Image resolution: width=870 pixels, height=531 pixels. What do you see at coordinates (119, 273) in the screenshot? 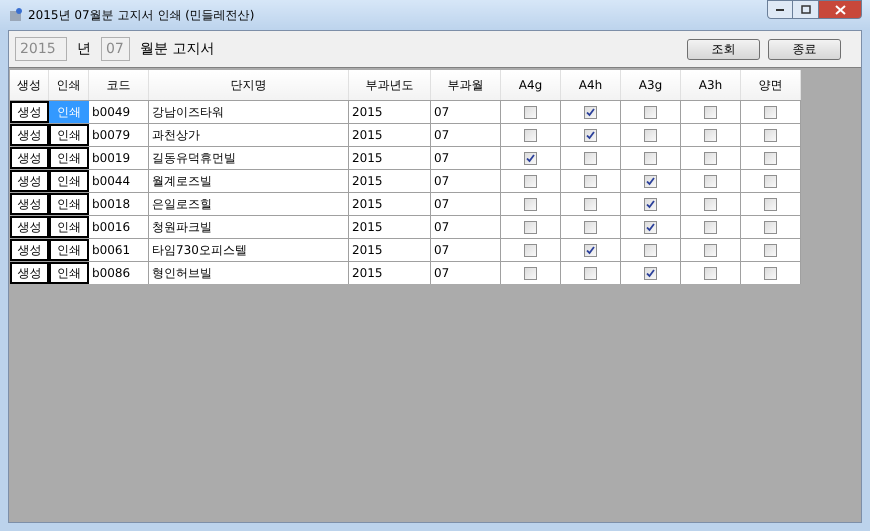
I see `table-cell: b0086` at bounding box center [119, 273].